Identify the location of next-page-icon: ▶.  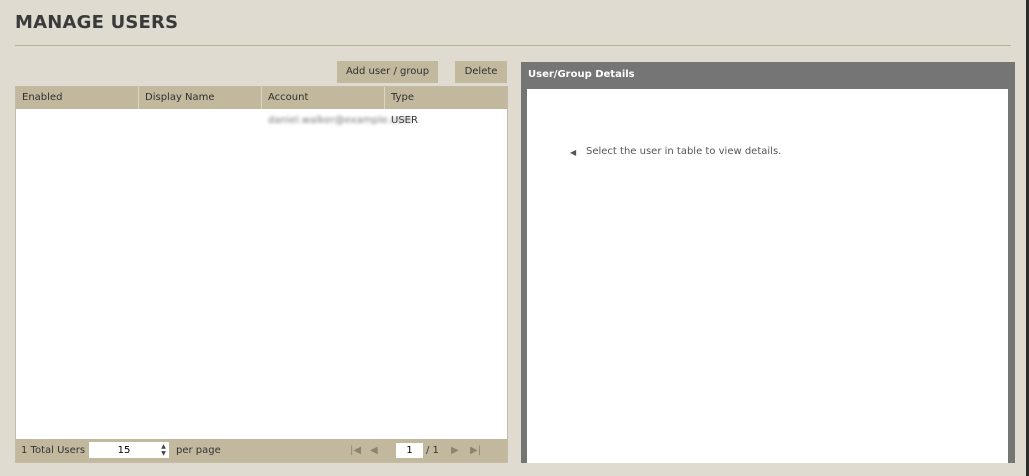
(455, 450).